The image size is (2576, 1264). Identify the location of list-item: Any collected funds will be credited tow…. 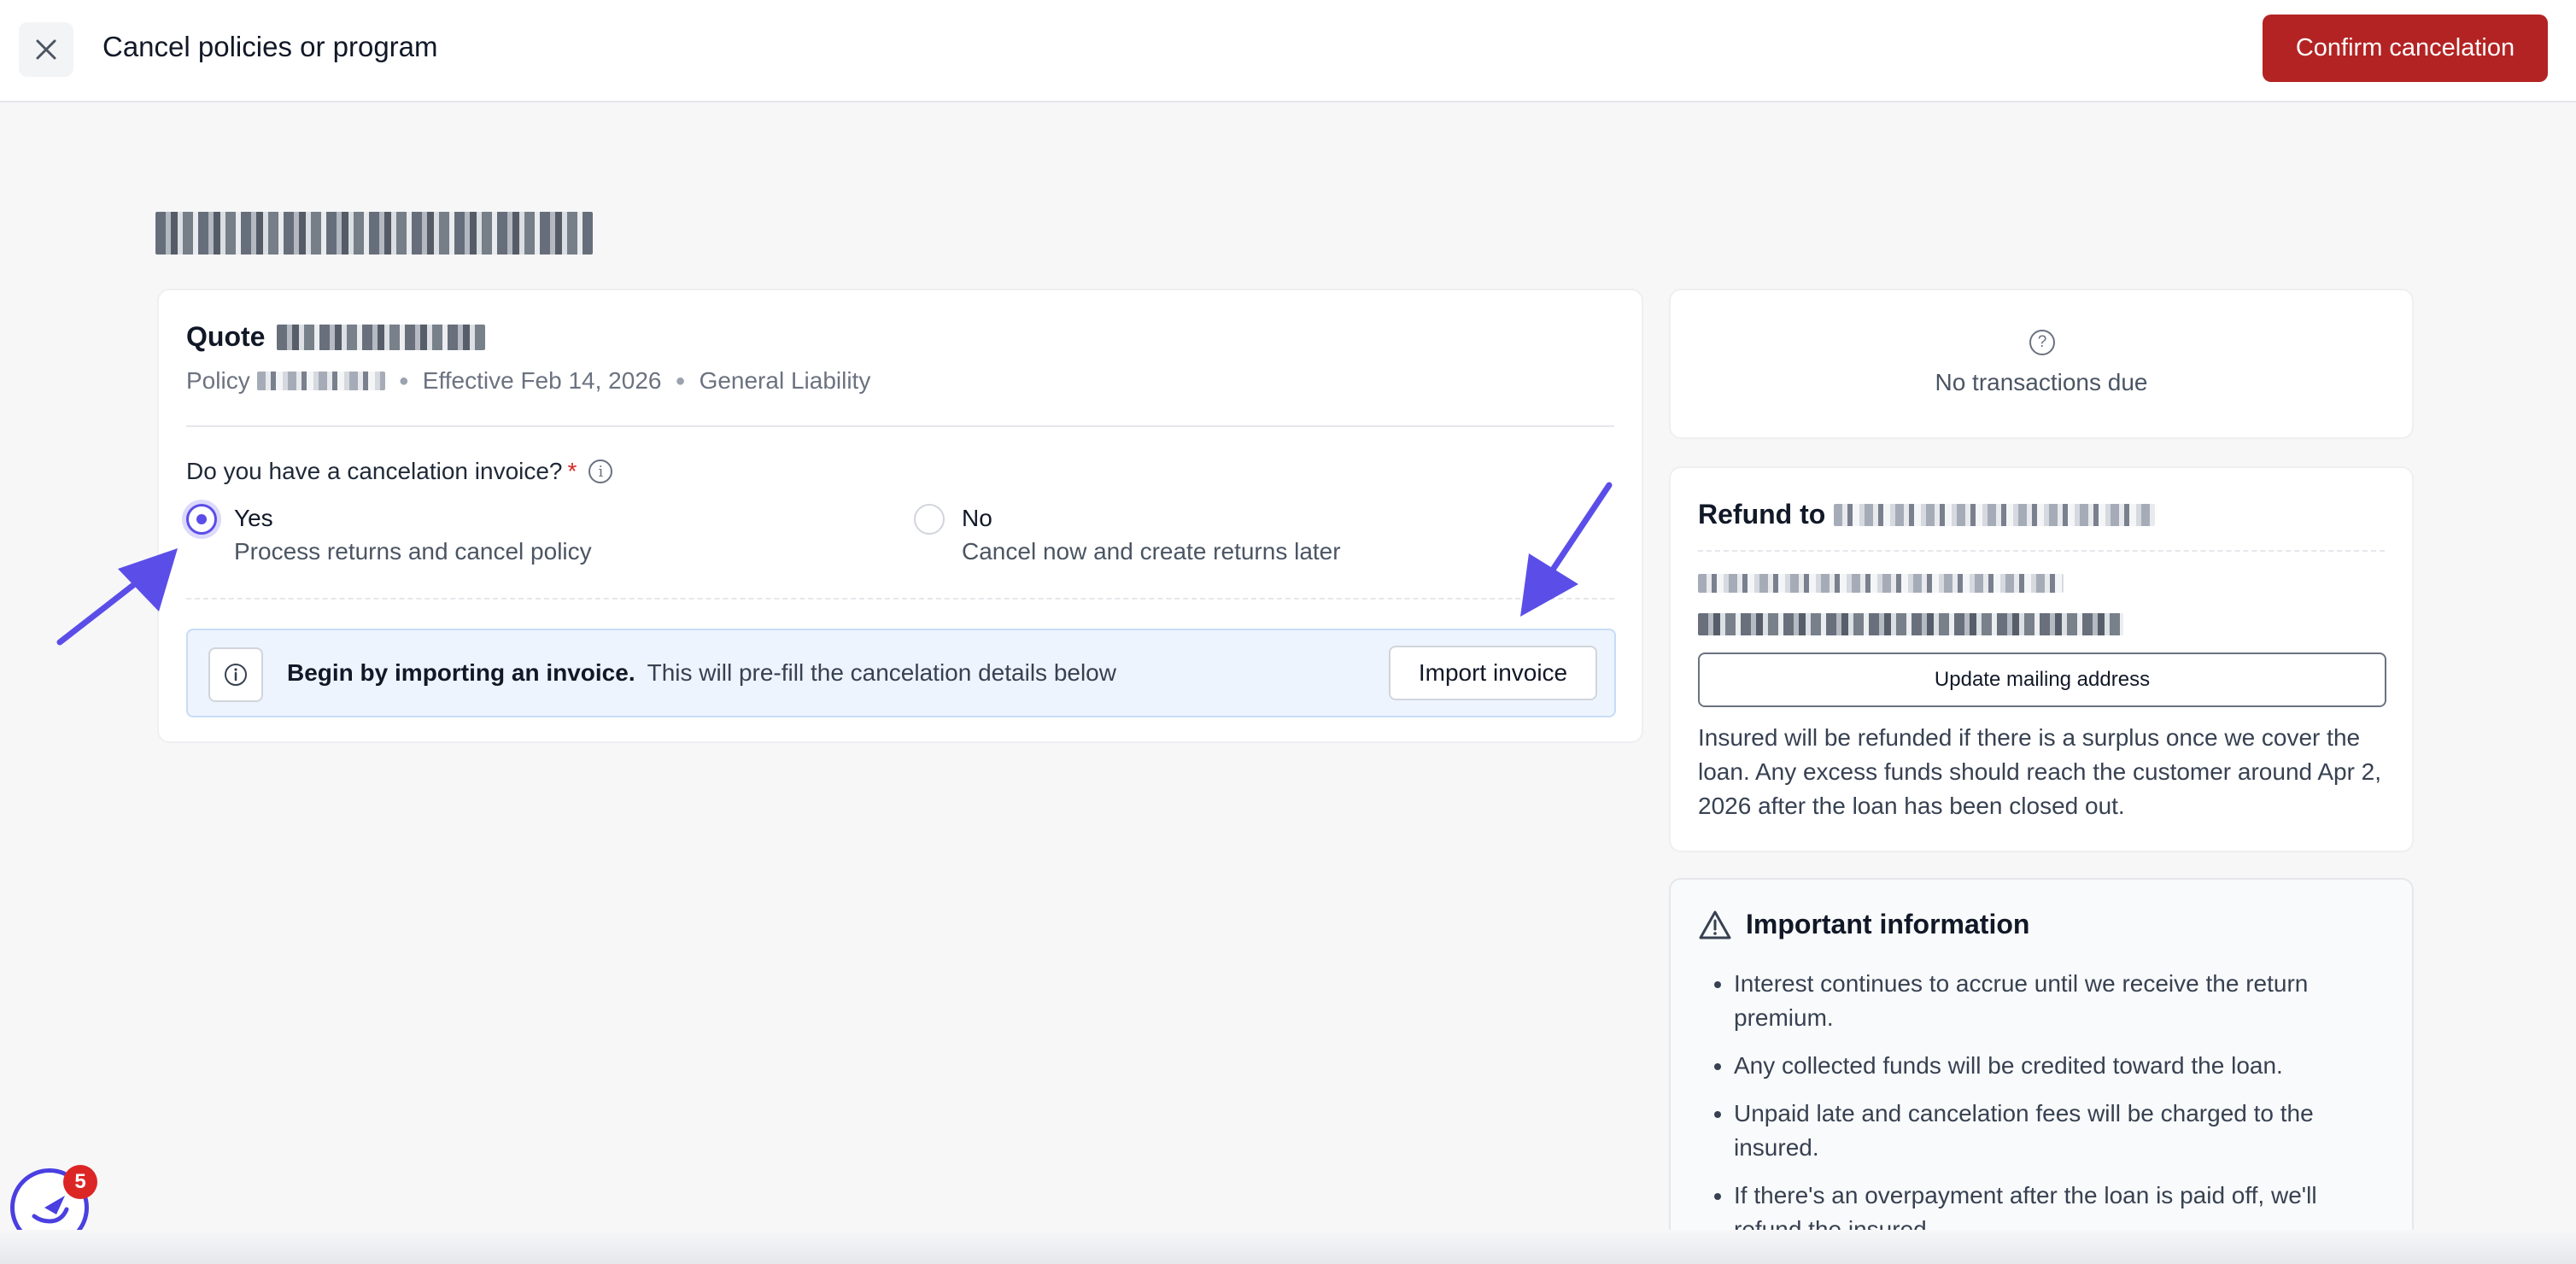
(2050, 1066).